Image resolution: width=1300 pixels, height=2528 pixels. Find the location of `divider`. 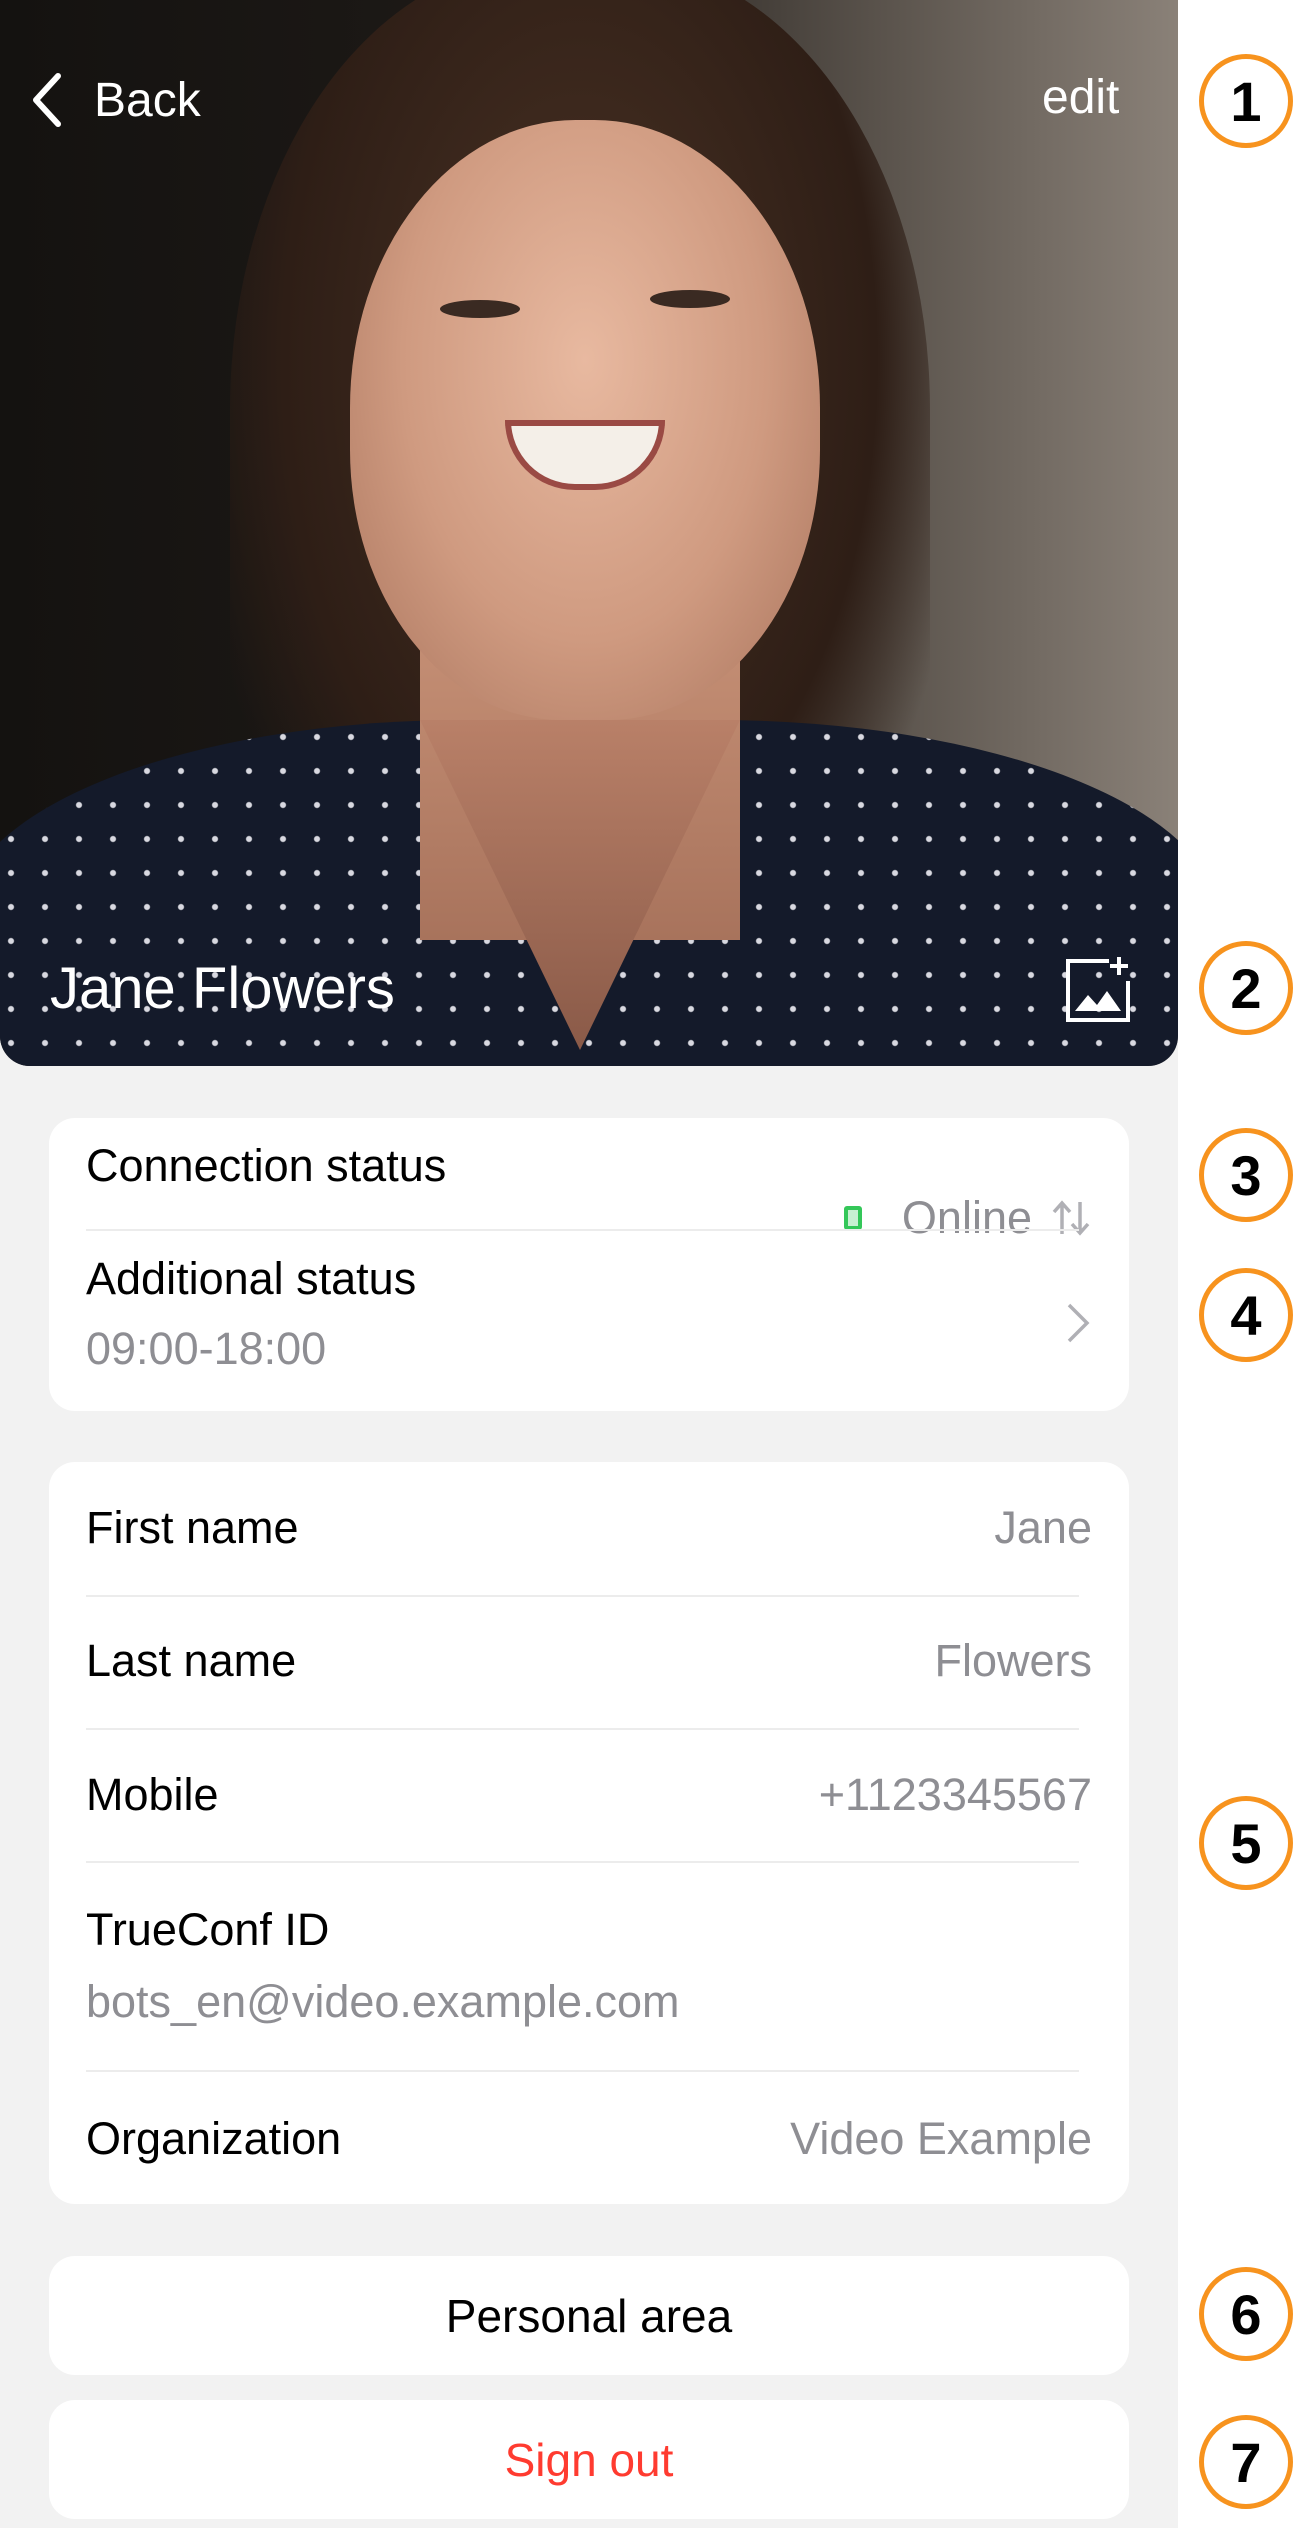

divider is located at coordinates (582, 1230).